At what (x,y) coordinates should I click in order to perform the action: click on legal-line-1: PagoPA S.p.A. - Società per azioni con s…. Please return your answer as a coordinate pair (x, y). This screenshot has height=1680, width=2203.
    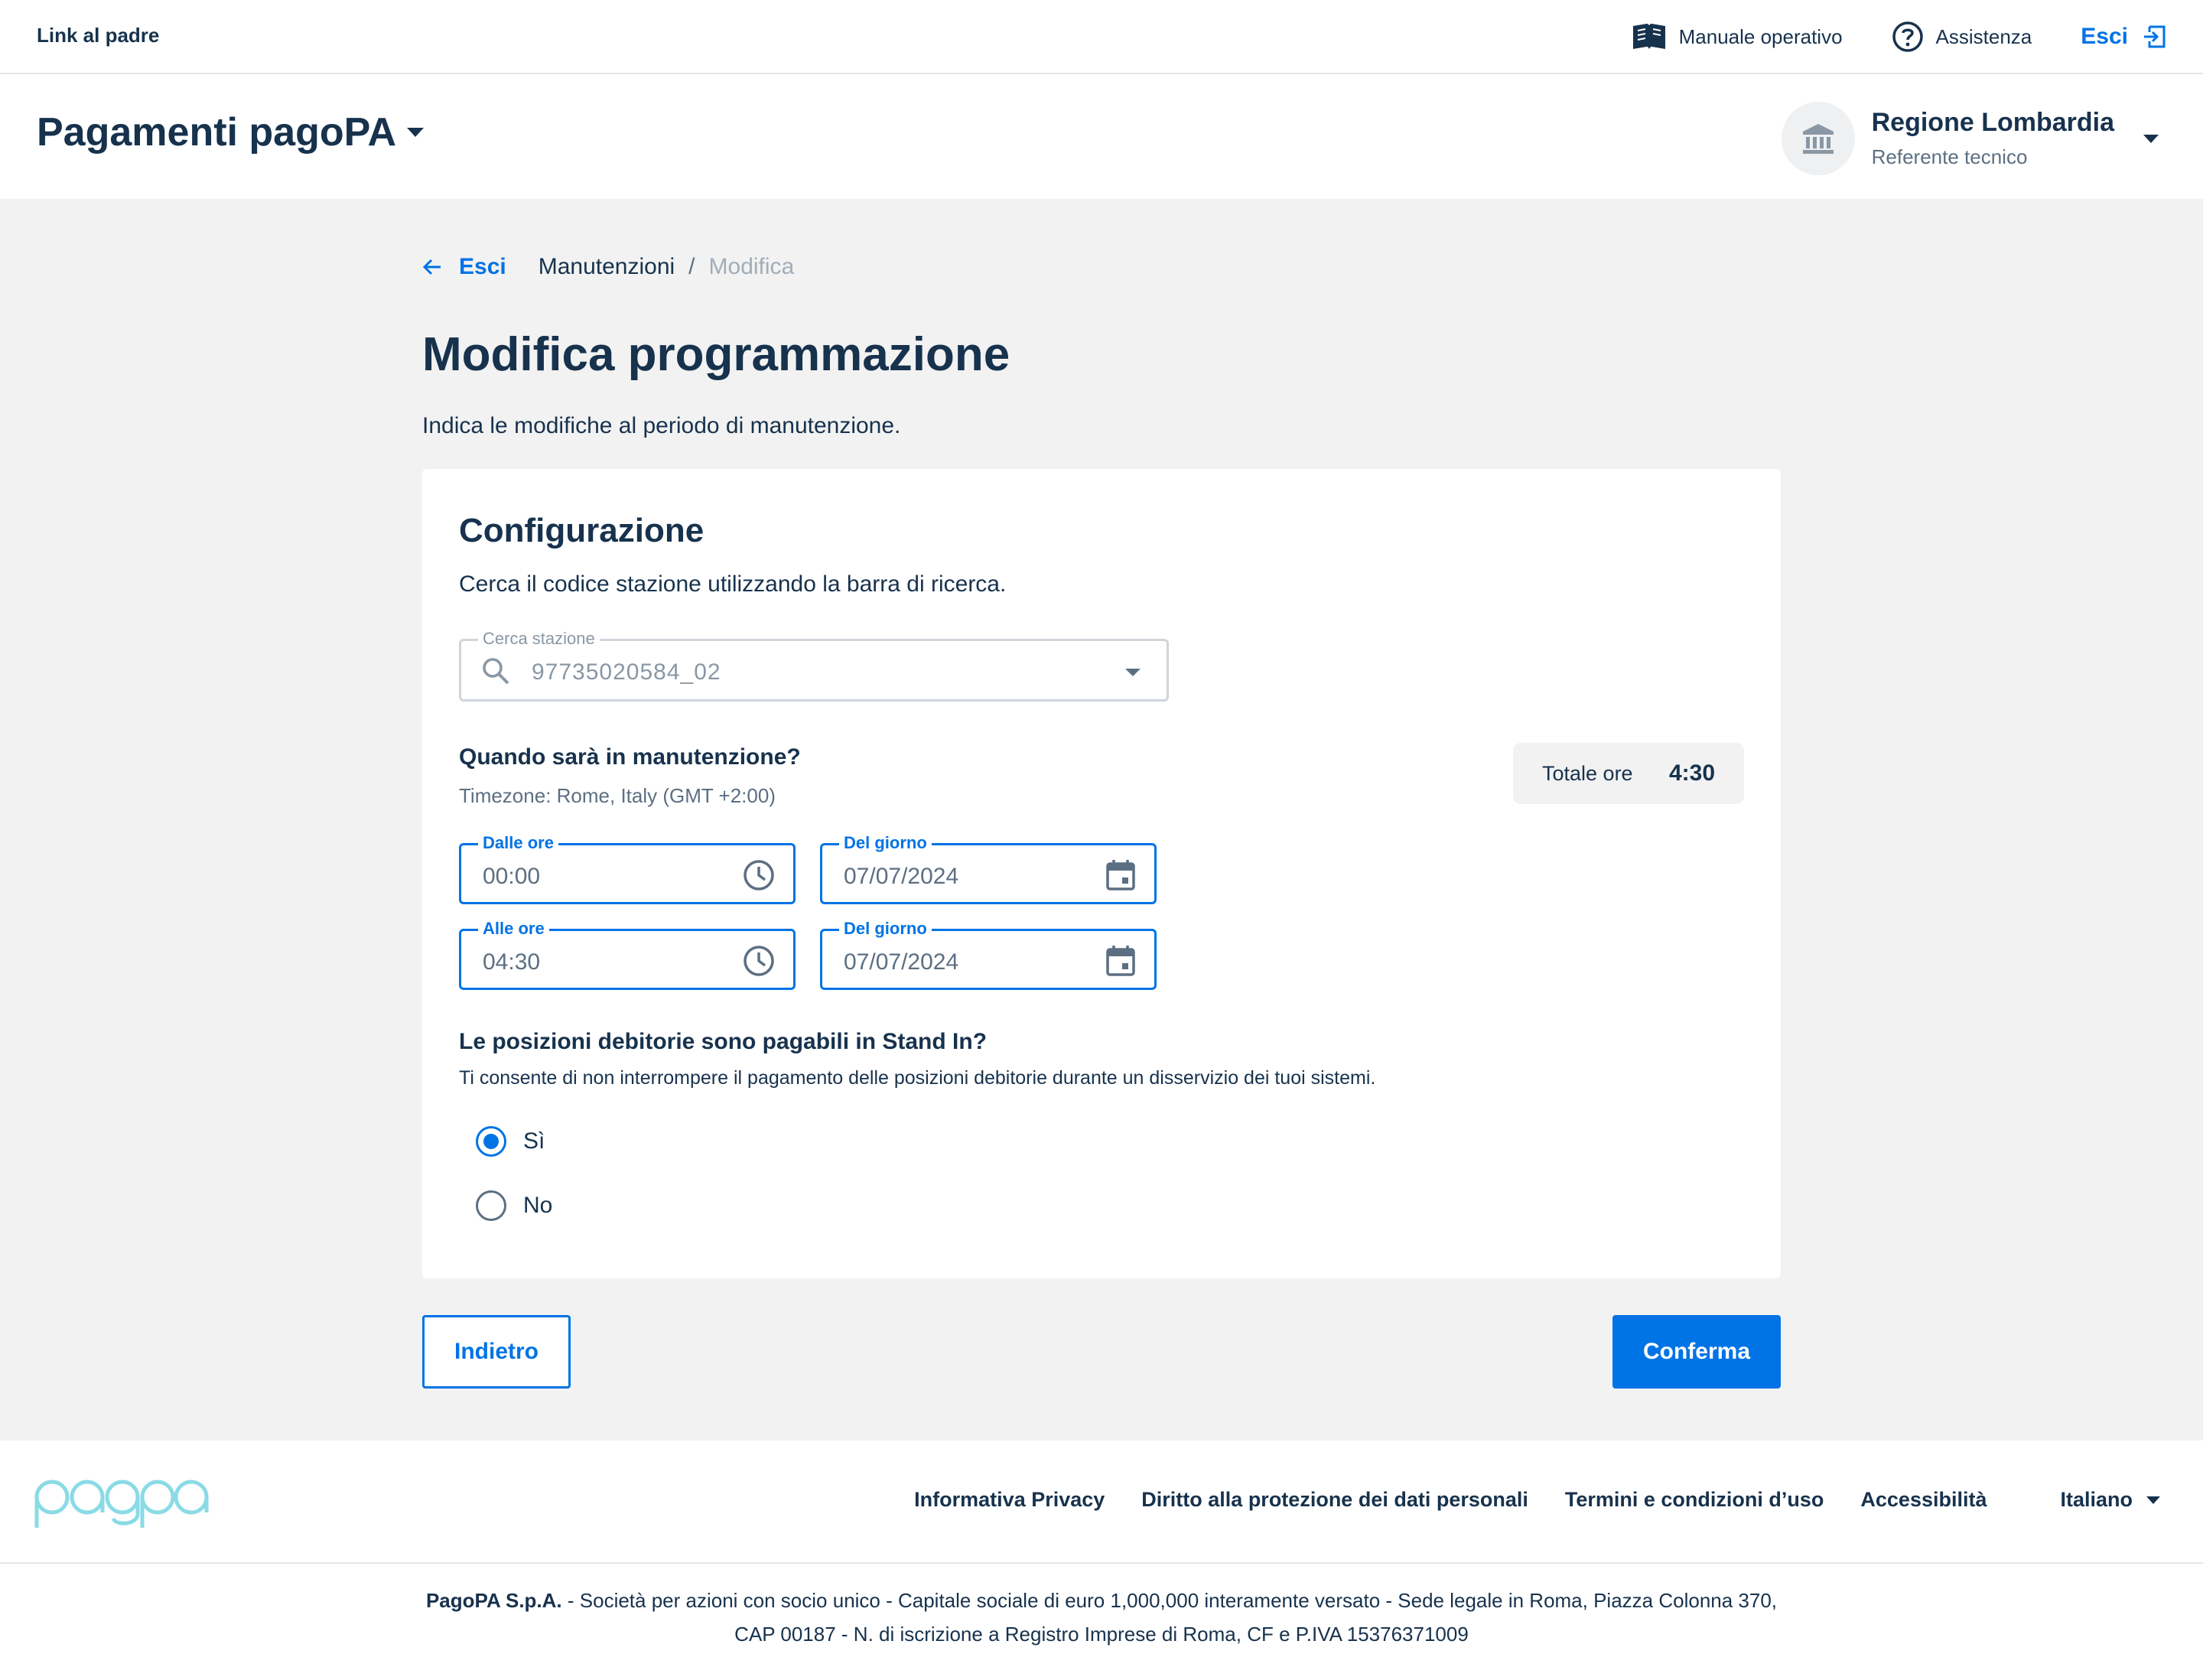
    Looking at the image, I should click on (1101, 1600).